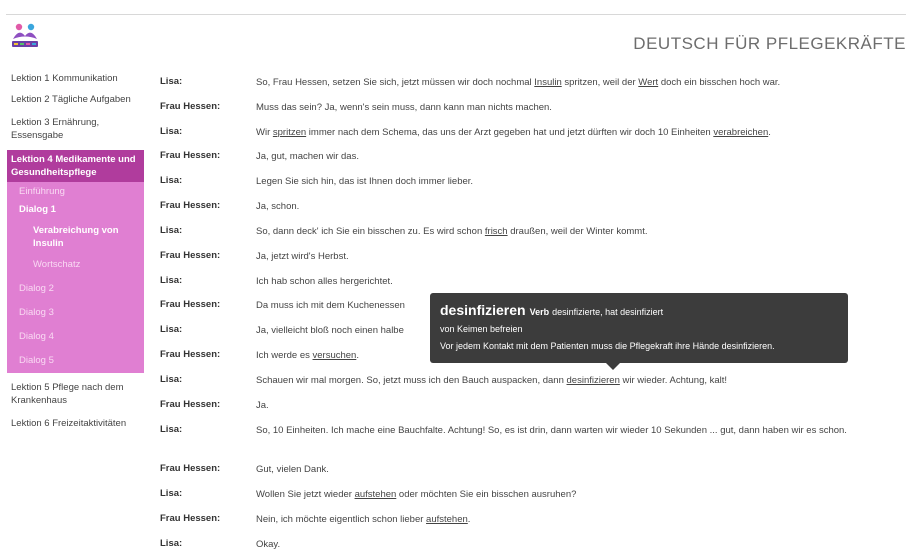 This screenshot has width=912, height=552. I want to click on vocab-word-aufstehen: aufstehen, so click(376, 494).